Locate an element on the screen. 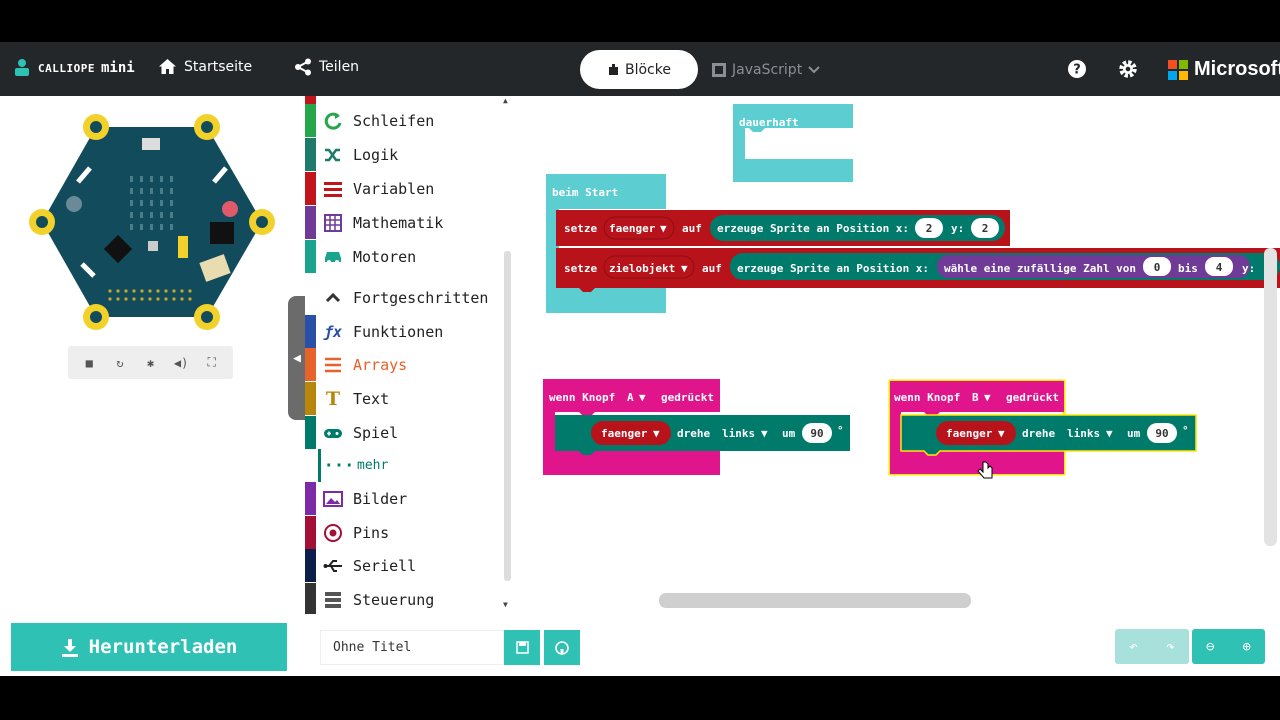 The image size is (1280, 720). category-motoren: Motoren is located at coordinates (403, 256).